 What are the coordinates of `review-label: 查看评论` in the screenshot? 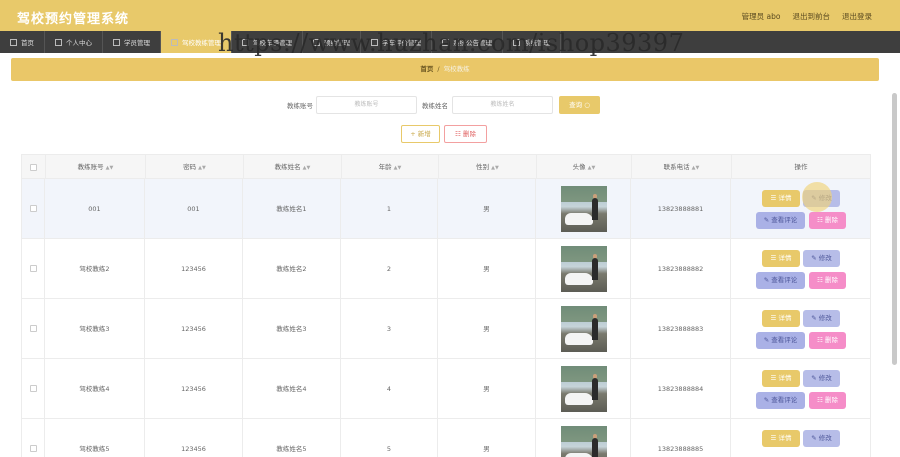 It's located at (784, 280).